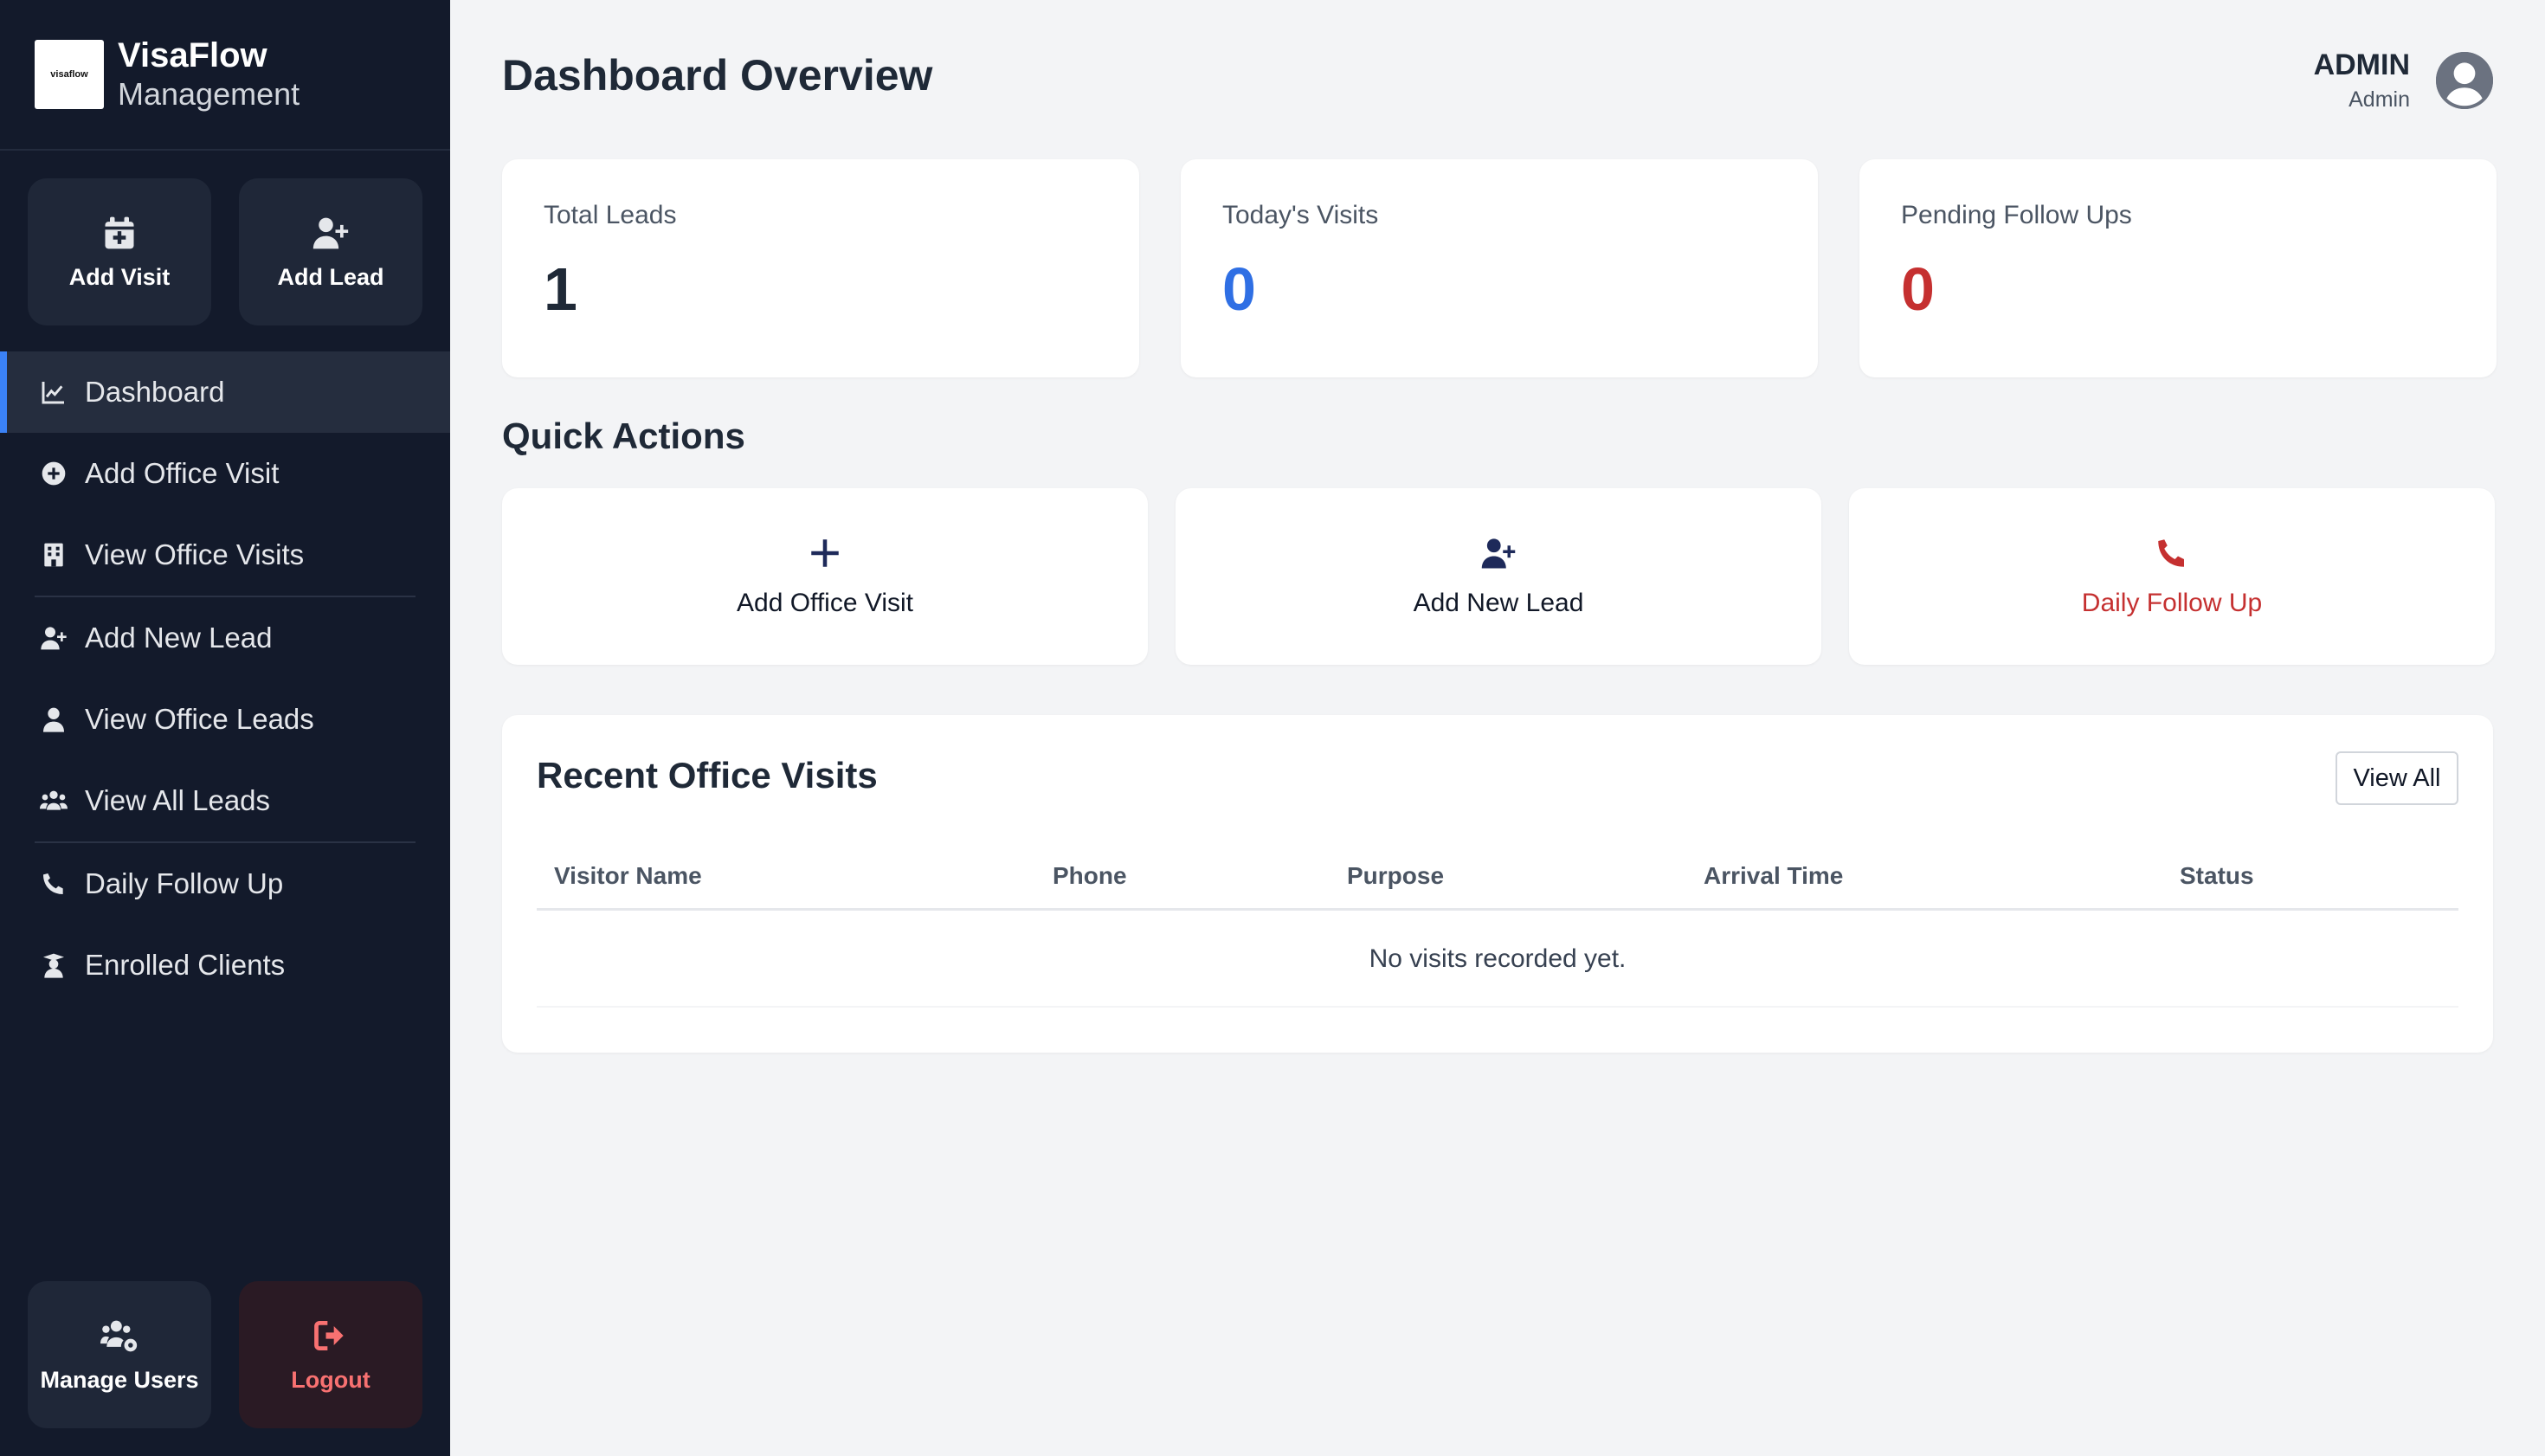 The height and width of the screenshot is (1456, 2545). I want to click on sidebar-item-daily-follow-up: Daily Follow Up, so click(225, 883).